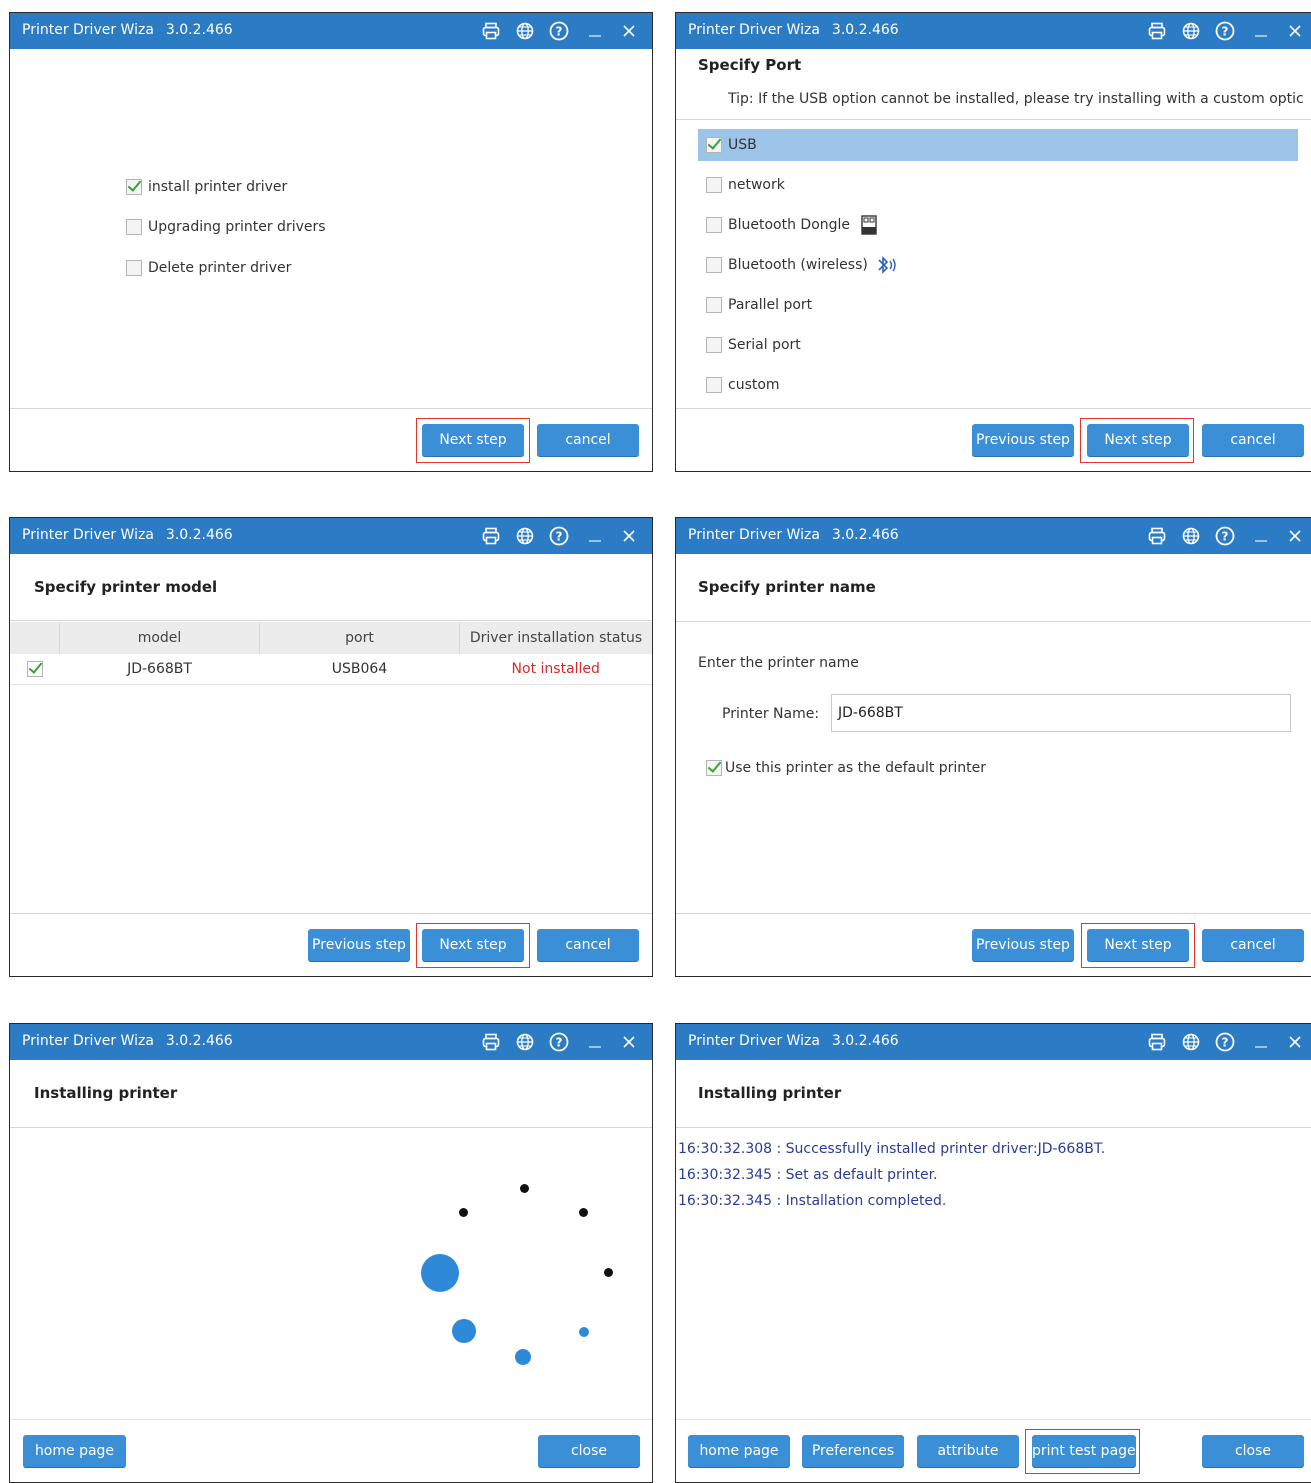  What do you see at coordinates (998, 265) in the screenshot?
I see `port-option-bluetooth-wireless: Bluetooth (wireless)` at bounding box center [998, 265].